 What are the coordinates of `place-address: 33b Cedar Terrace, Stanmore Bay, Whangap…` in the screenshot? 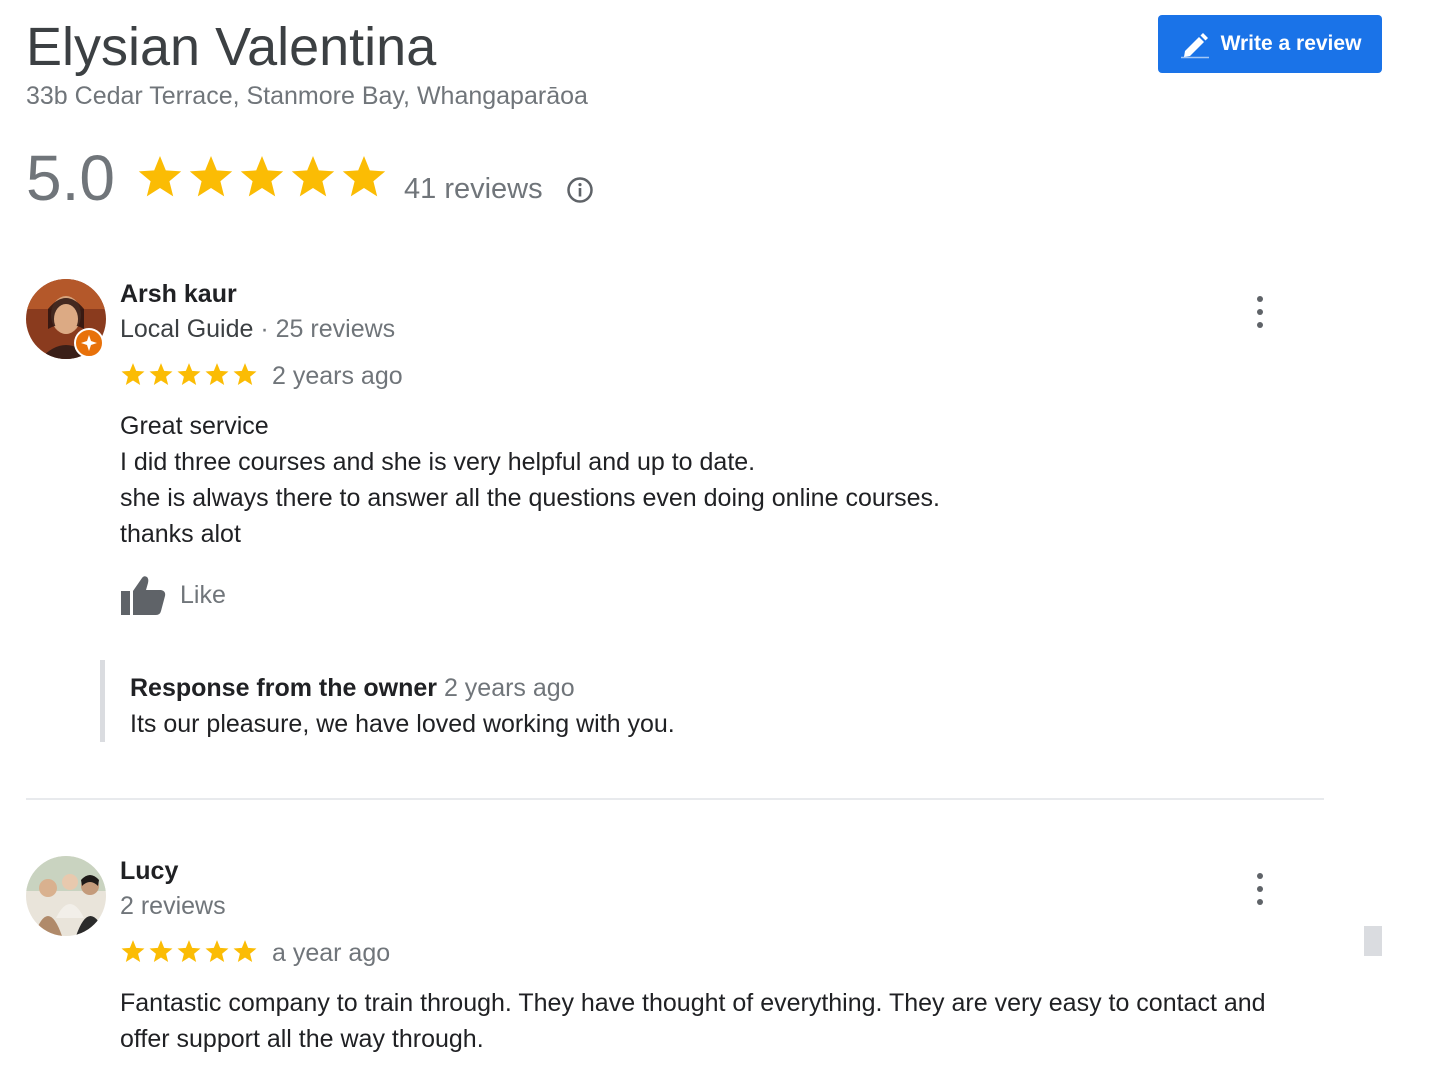 It's located at (307, 96).